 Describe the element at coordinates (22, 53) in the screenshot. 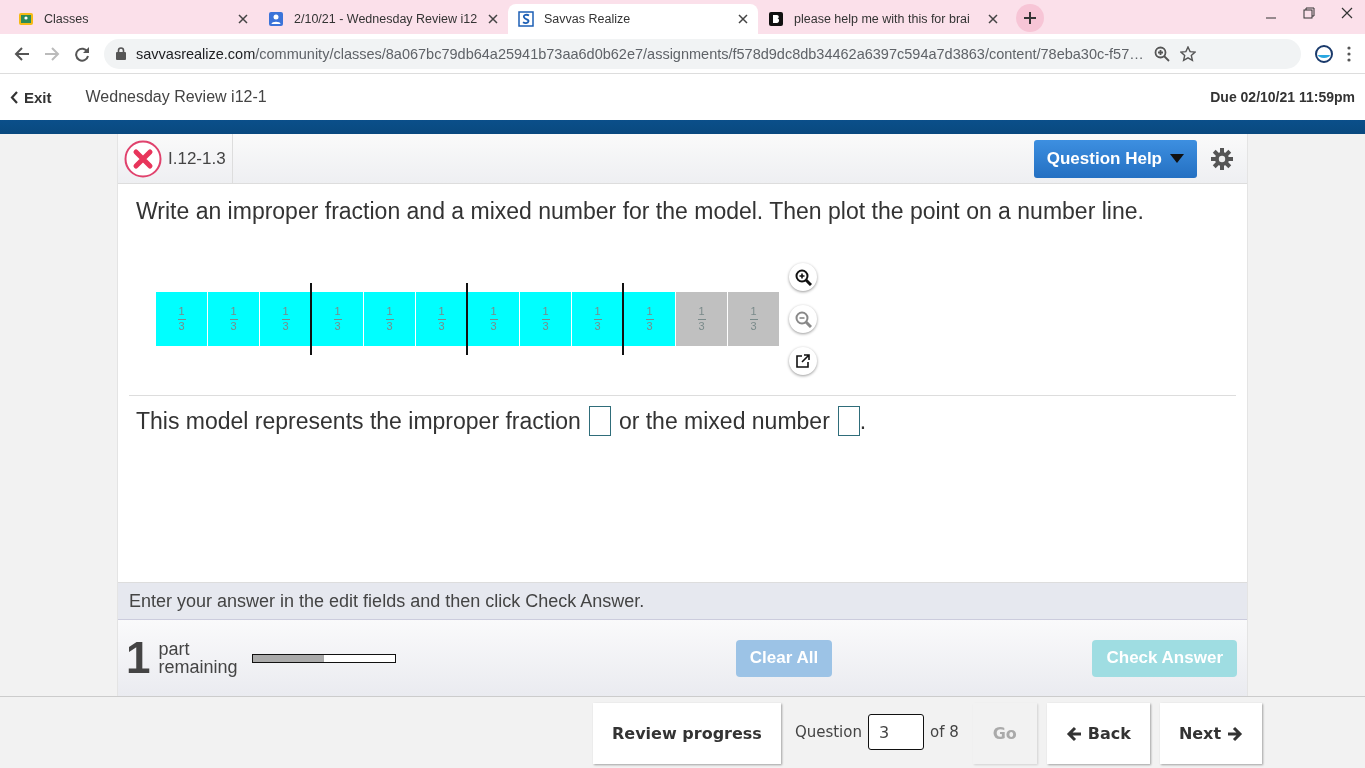

I see `back-arrow-icon` at that location.